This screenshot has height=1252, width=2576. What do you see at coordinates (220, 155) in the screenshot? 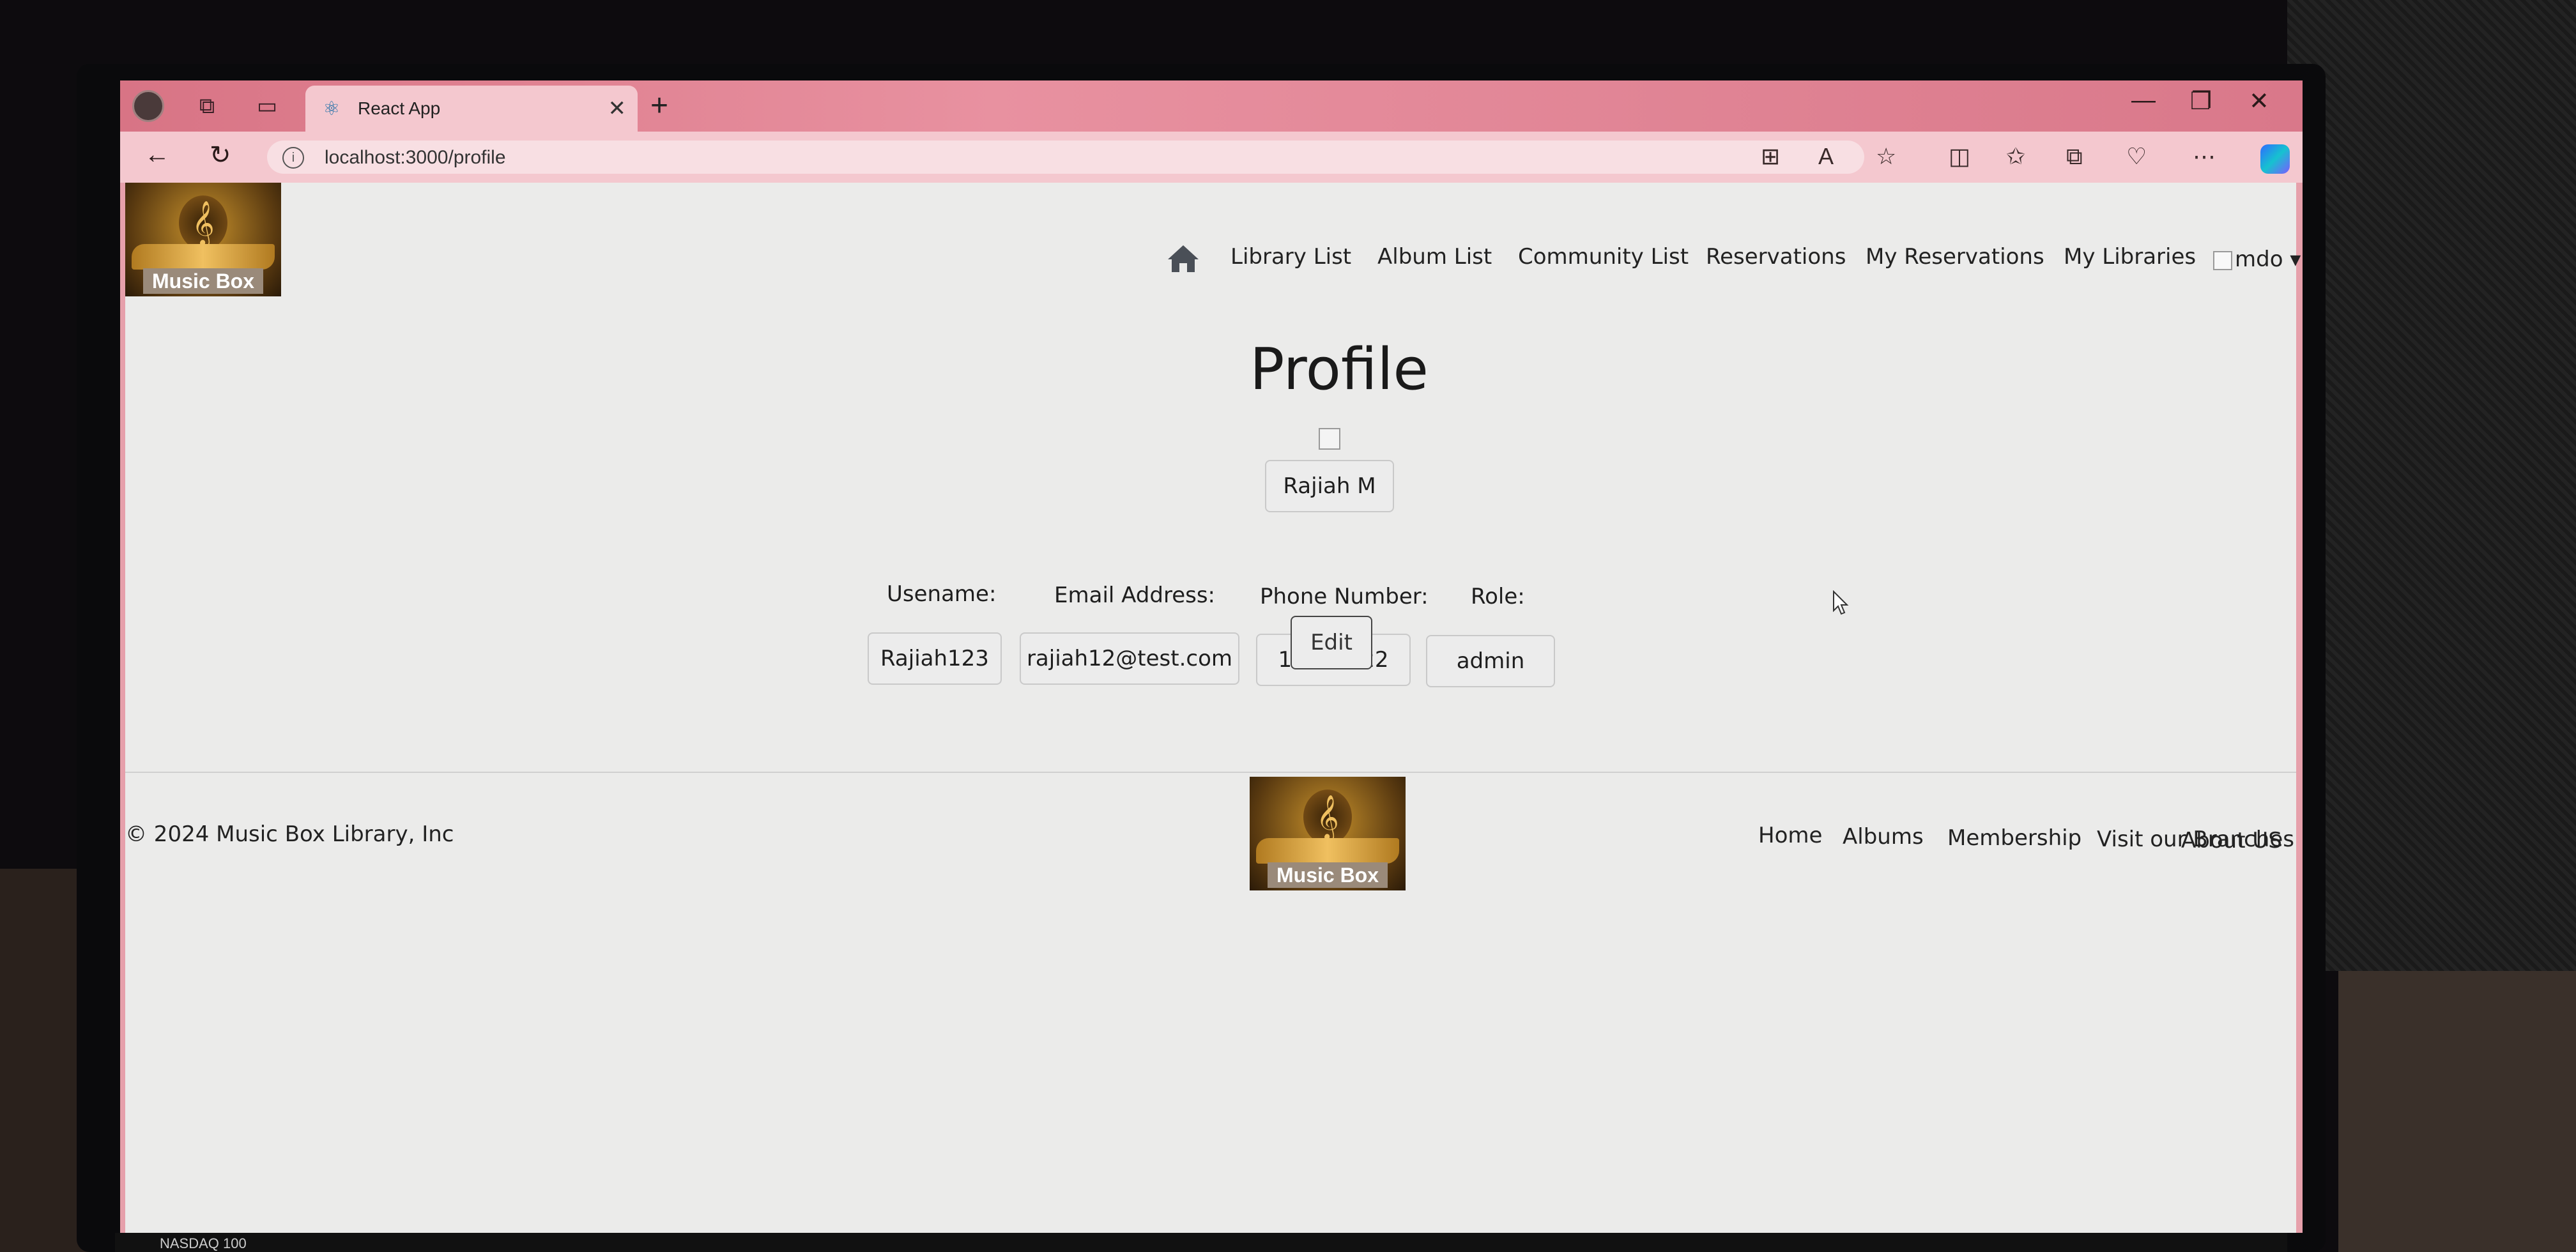
I see `reload-icon: ↻` at bounding box center [220, 155].